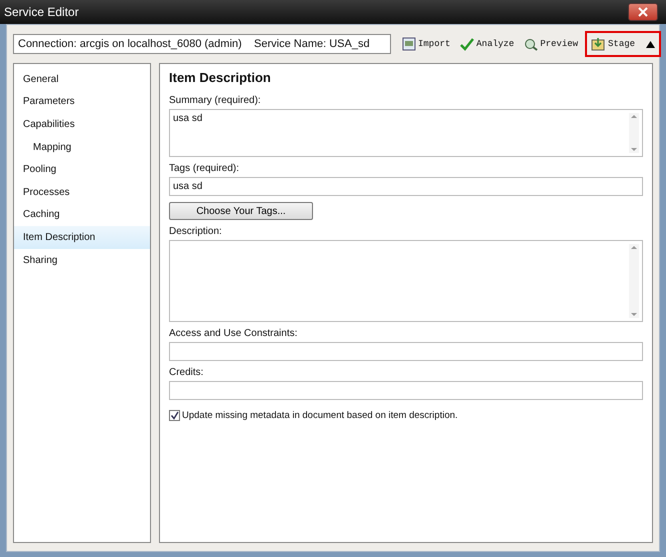 The width and height of the screenshot is (666, 557). What do you see at coordinates (215, 100) in the screenshot?
I see `field-label: Summary (required):` at bounding box center [215, 100].